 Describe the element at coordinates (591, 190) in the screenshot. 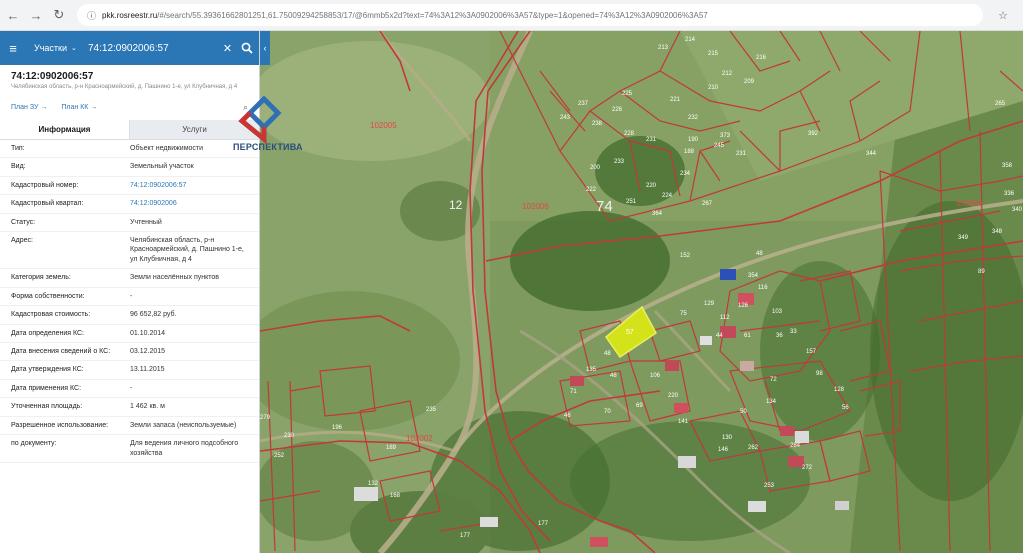

I see `parcel-number-label: 222` at that location.